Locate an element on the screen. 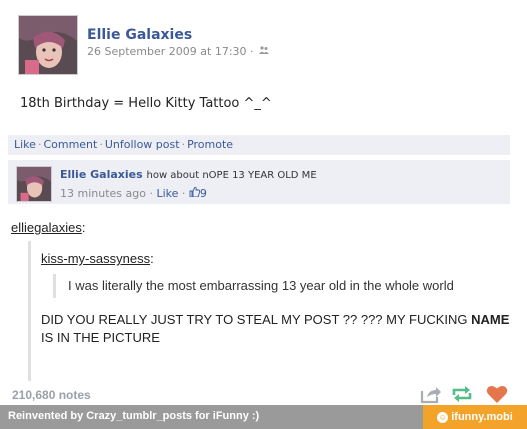 This screenshot has height=429, width=527. comment-avatar is located at coordinates (34, 184).